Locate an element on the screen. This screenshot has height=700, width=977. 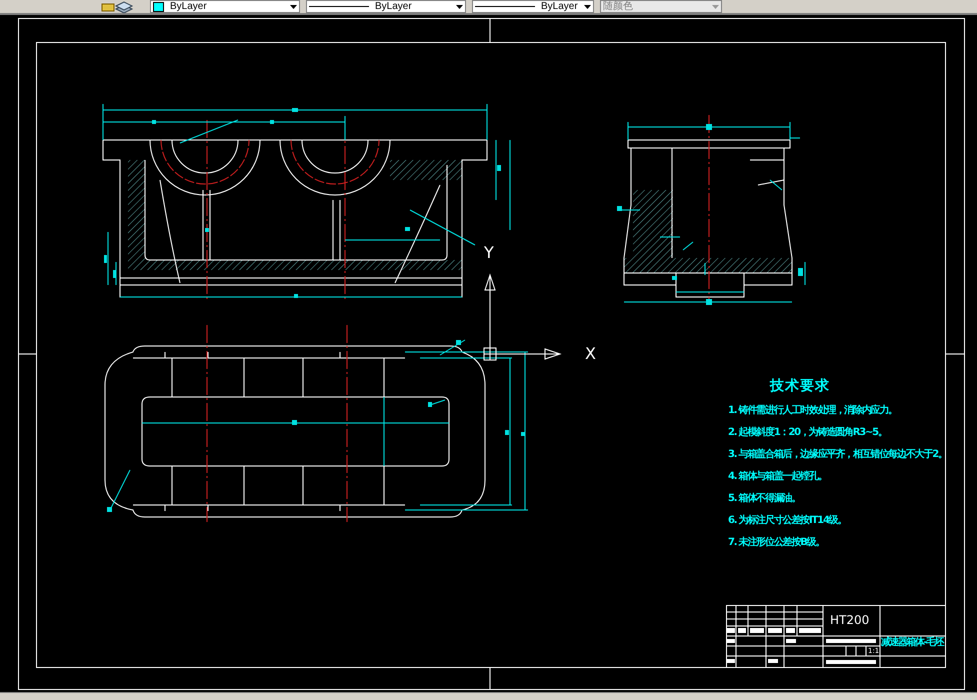
requirement-text: 3. 与箱盖合箱后，边缘应平齐，相互错位每边不大于2。 is located at coordinates (837, 454).